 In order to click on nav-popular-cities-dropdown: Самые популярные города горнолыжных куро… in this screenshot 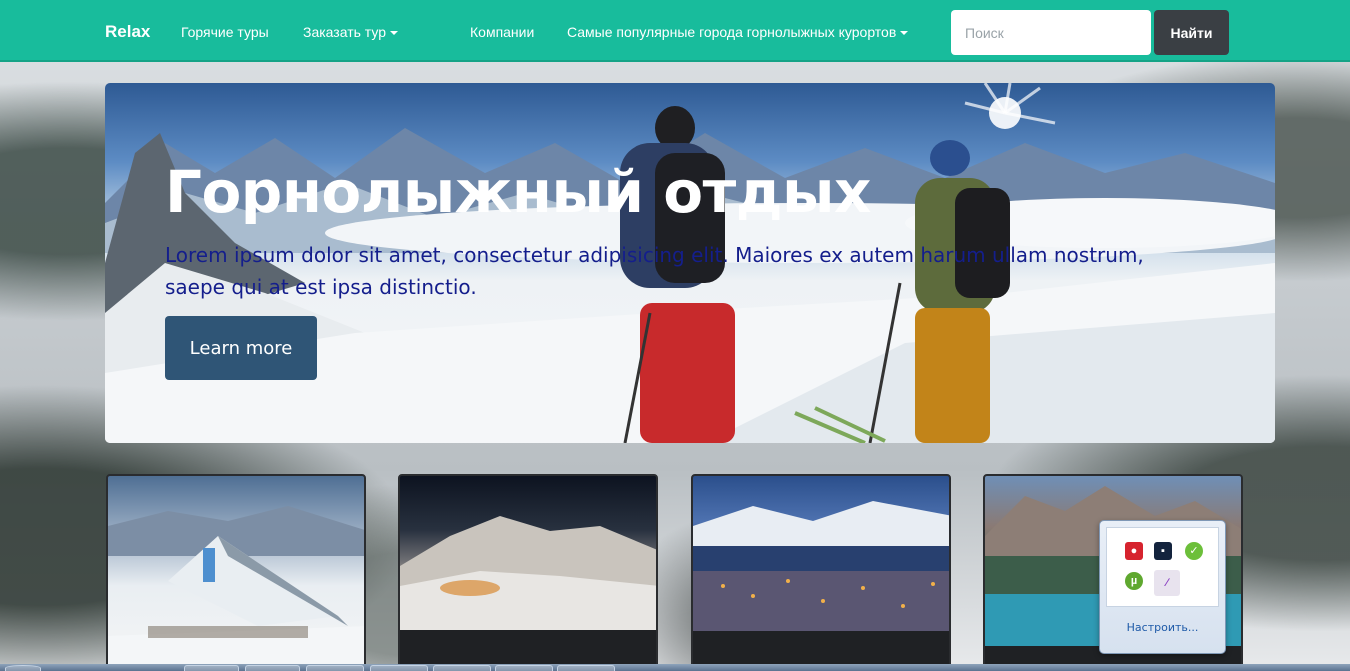, I will do `click(738, 32)`.